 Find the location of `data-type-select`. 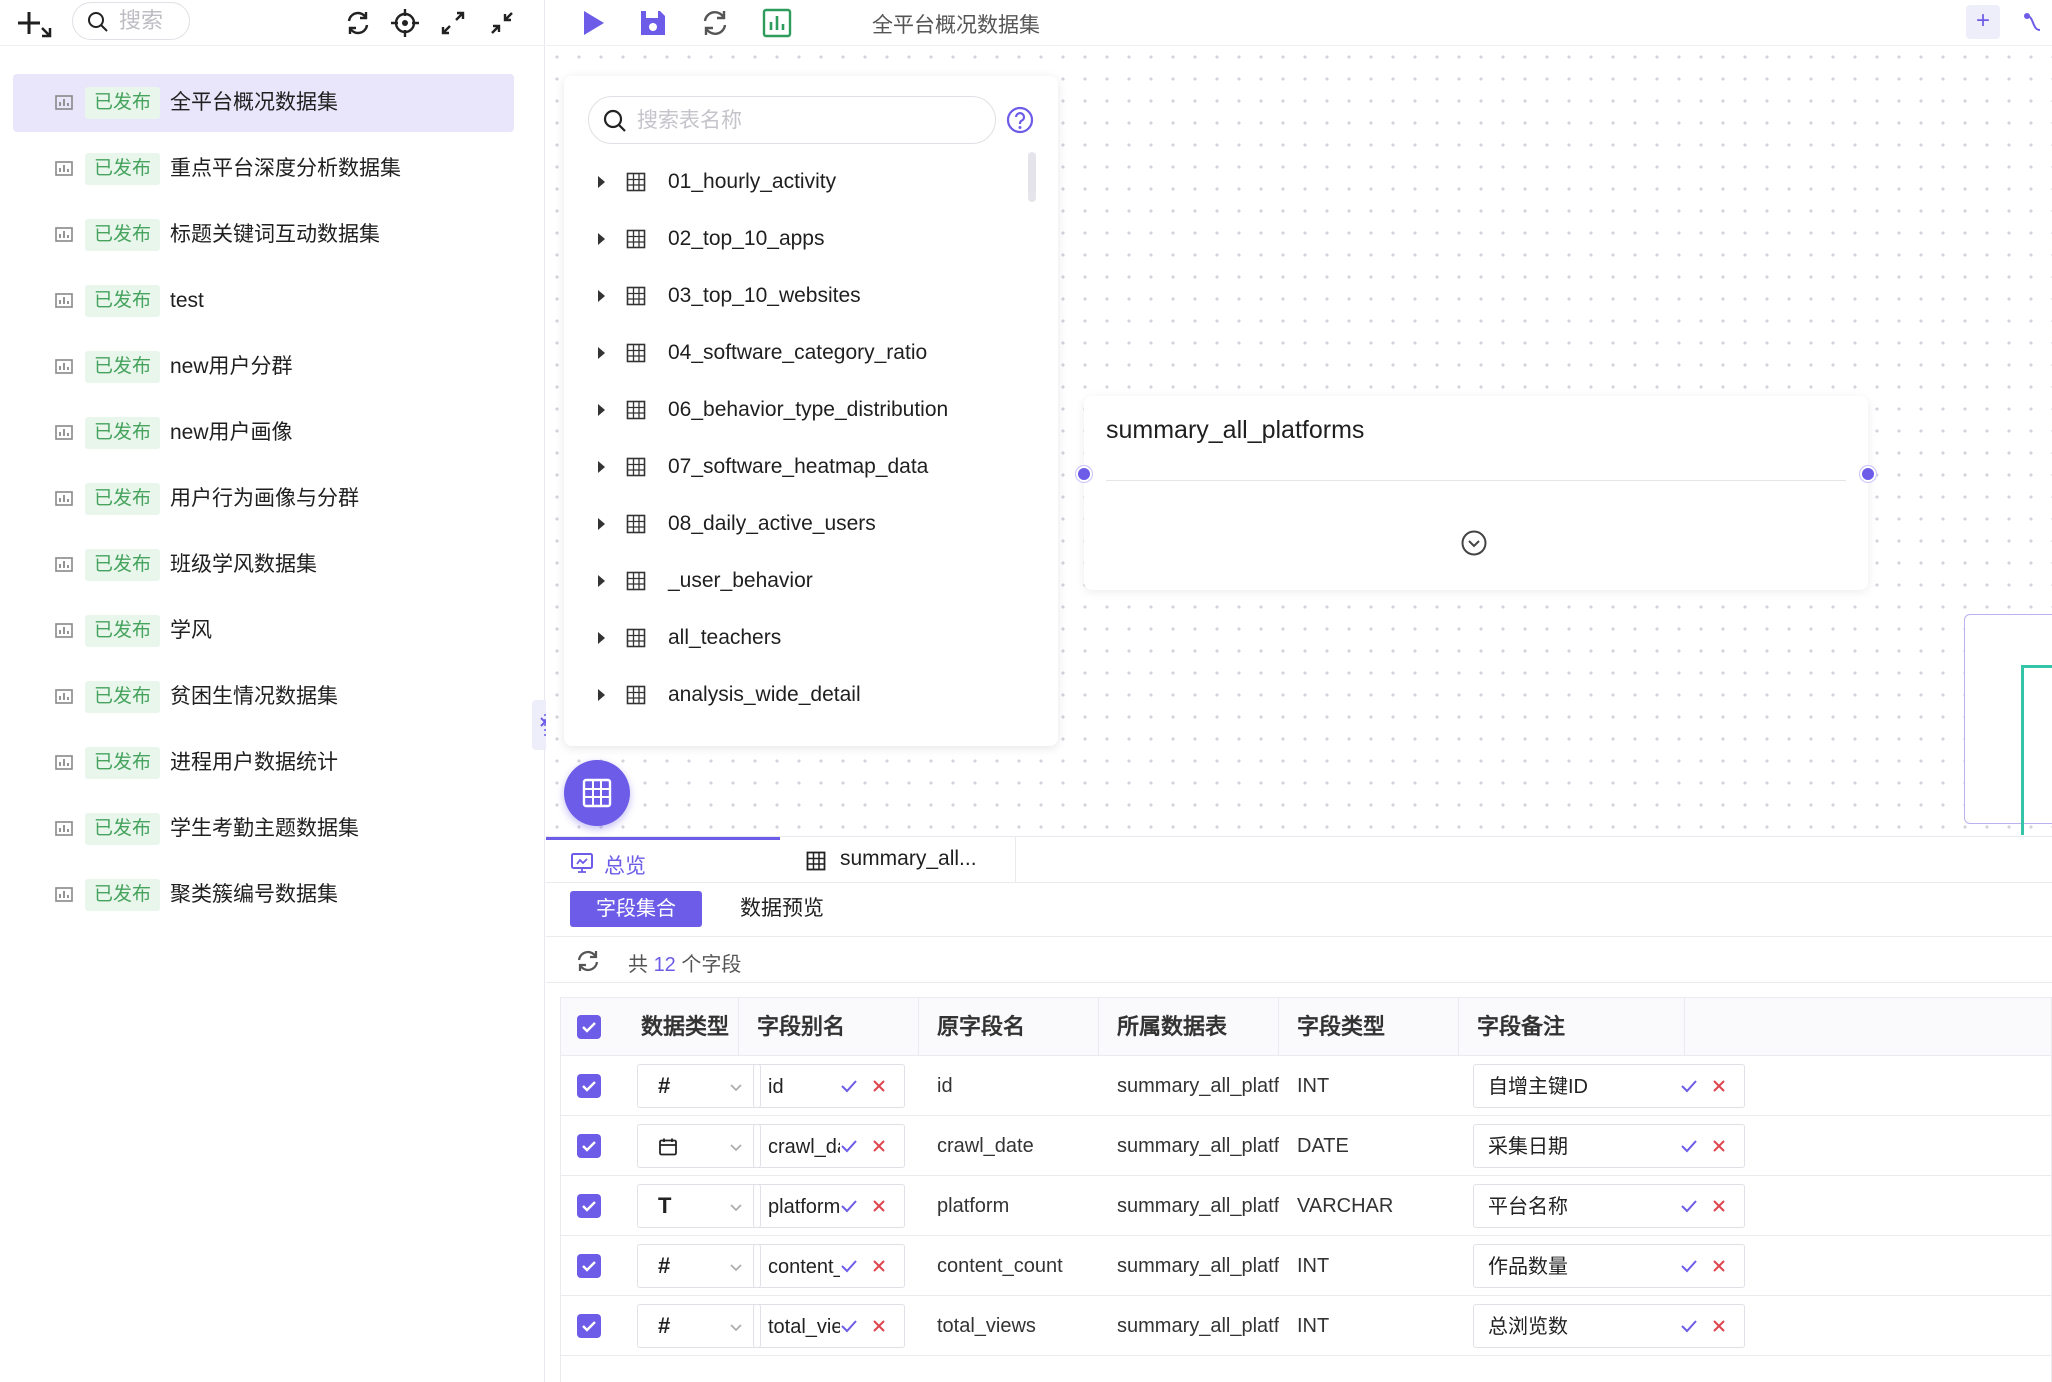

data-type-select is located at coordinates (699, 1146).